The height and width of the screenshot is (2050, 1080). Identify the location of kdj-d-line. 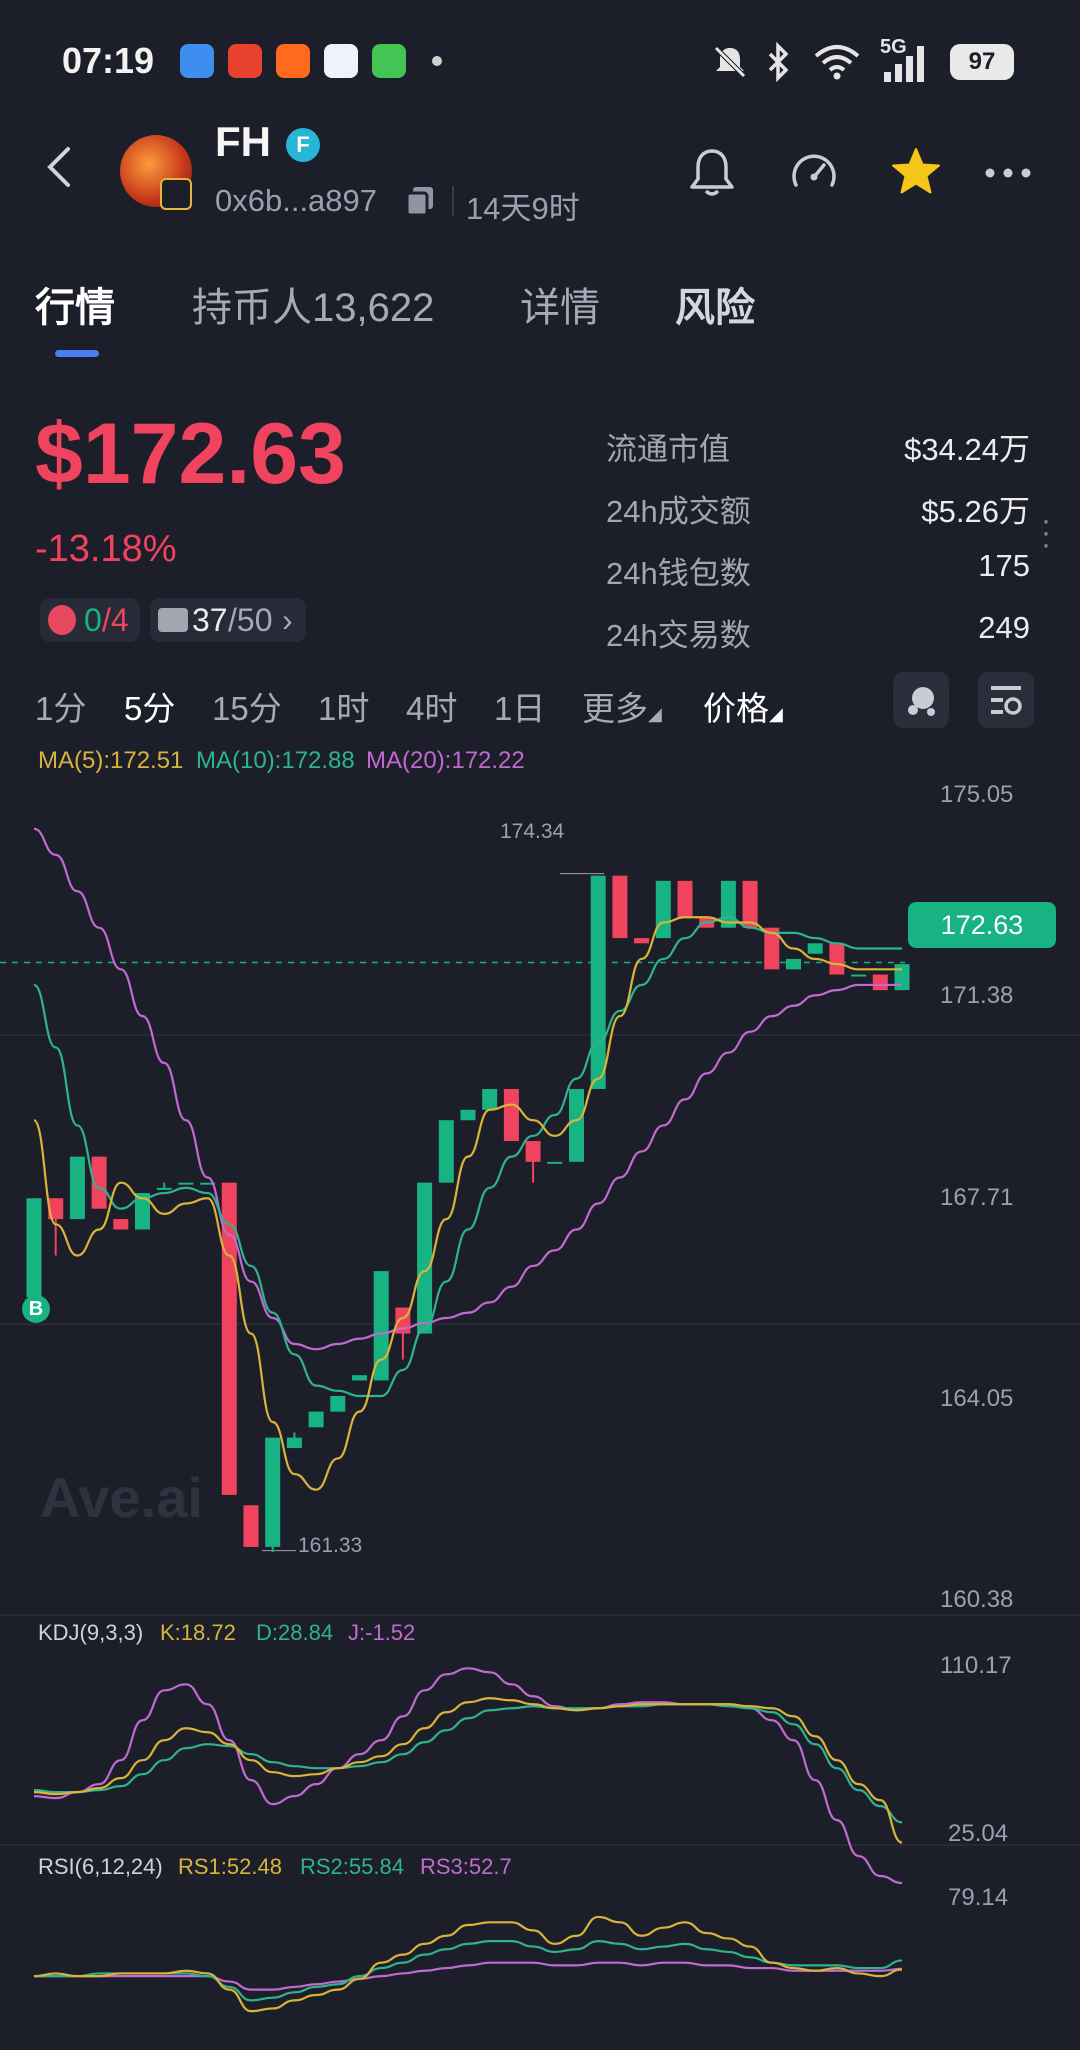
(468, 1763).